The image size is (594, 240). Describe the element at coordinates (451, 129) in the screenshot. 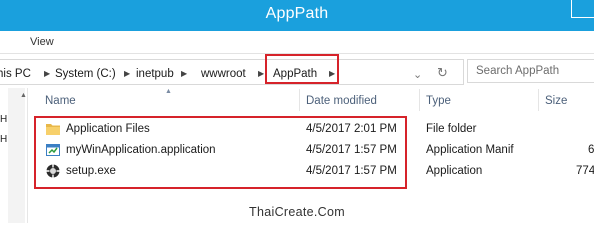

I see `file-type: File folder` at that location.